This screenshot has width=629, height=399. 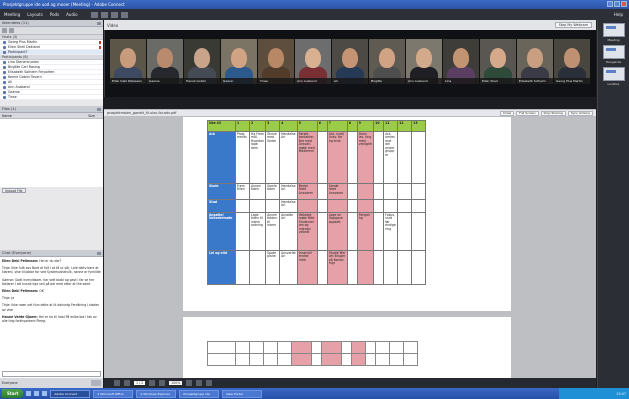 What do you see at coordinates (387, 61) in the screenshot?
I see `video-tile: Birgitte` at bounding box center [387, 61].